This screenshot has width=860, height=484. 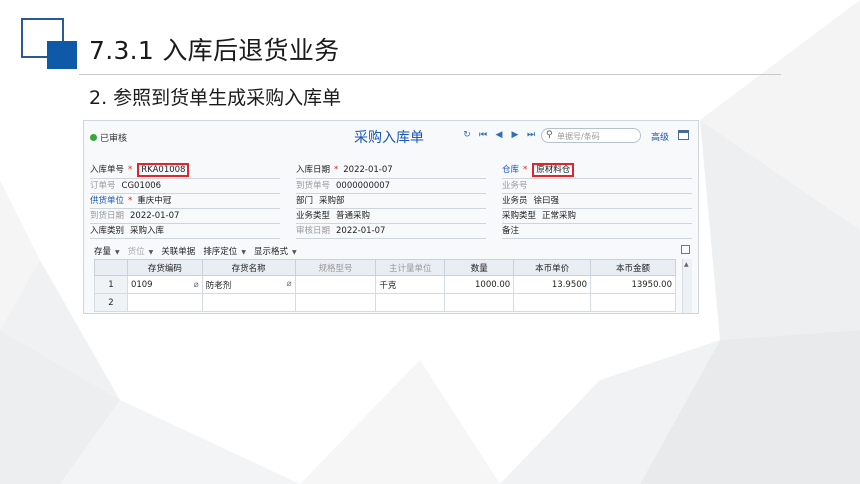 What do you see at coordinates (164, 267) in the screenshot?
I see `column-header: 存货编码` at bounding box center [164, 267].